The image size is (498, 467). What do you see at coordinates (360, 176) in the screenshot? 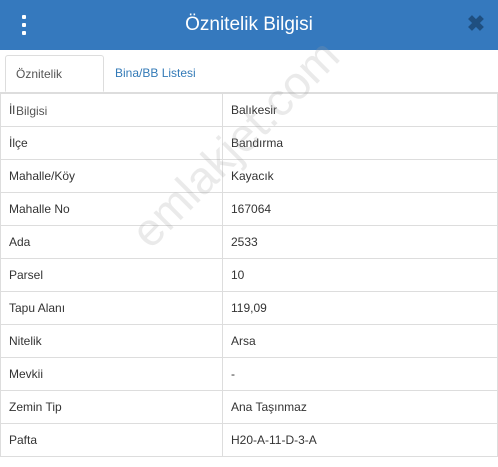
I see `row-value: Kayacık` at bounding box center [360, 176].